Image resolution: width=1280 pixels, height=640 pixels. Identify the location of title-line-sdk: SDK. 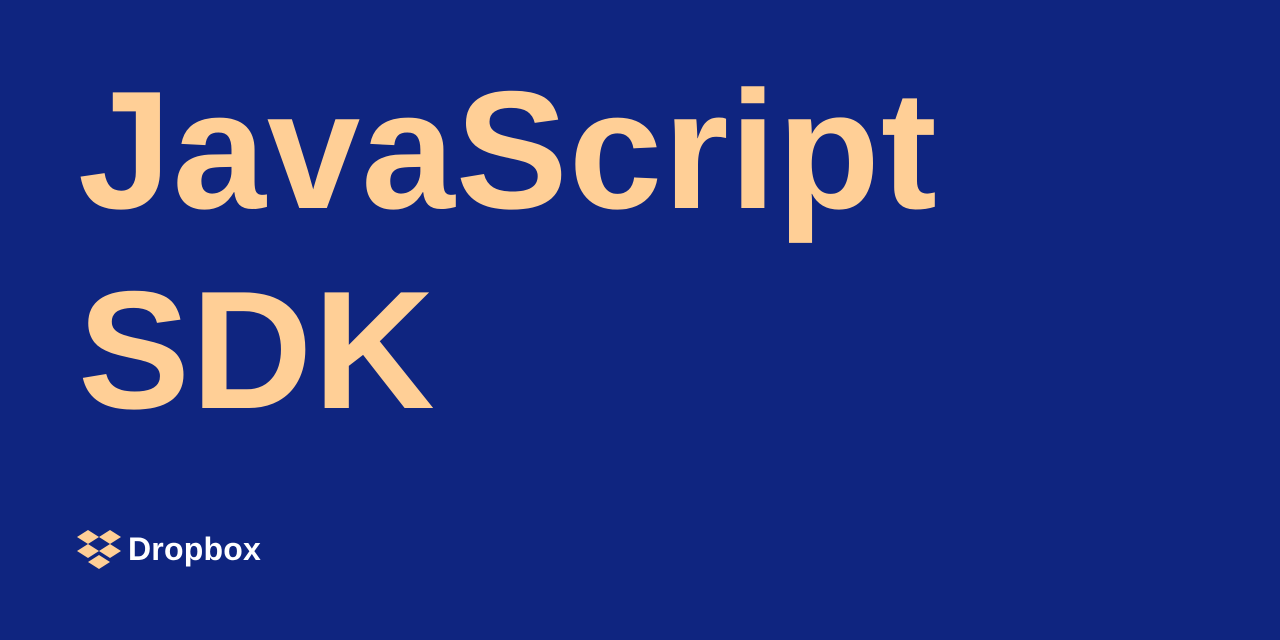
(257, 350).